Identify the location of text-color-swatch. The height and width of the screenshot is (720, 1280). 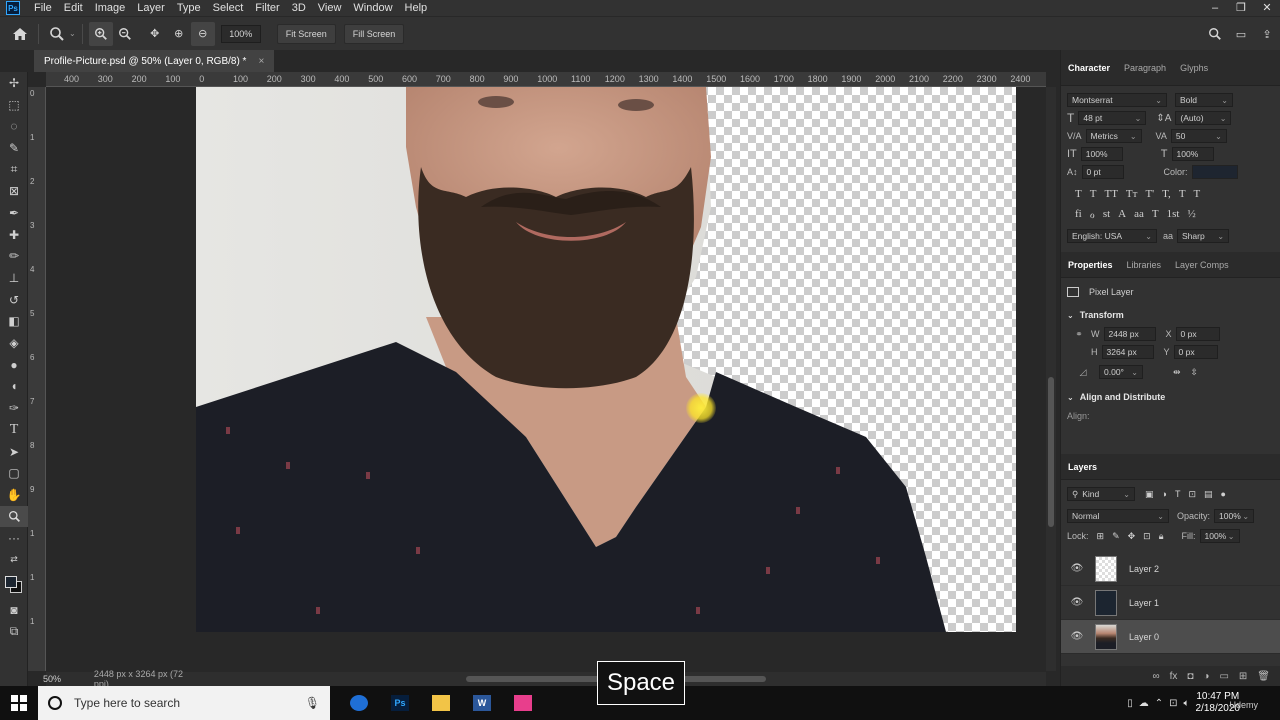
(1214, 172).